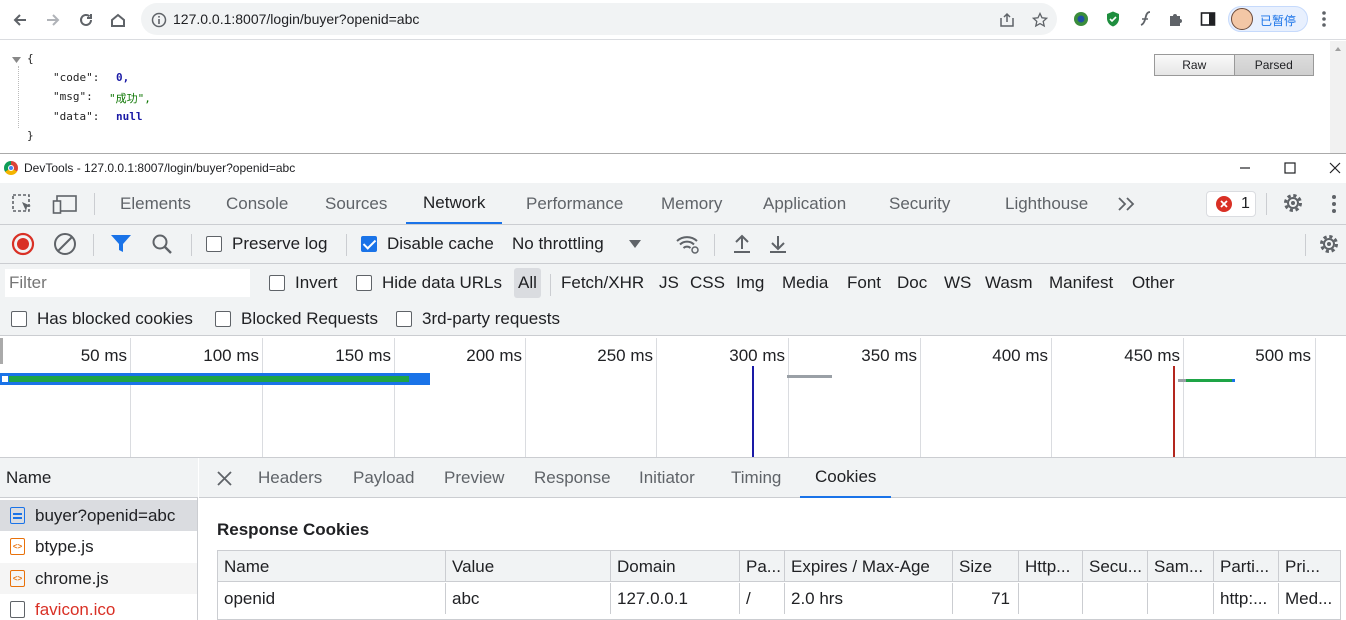  I want to click on inspect-element-icon, so click(23, 206).